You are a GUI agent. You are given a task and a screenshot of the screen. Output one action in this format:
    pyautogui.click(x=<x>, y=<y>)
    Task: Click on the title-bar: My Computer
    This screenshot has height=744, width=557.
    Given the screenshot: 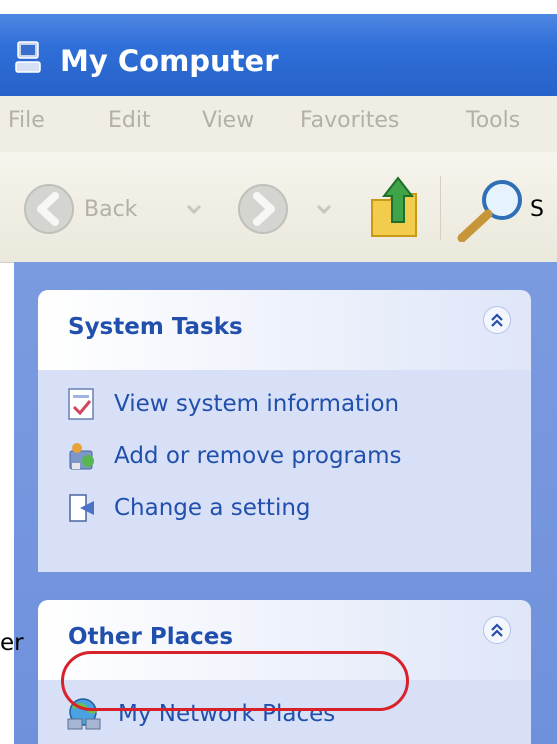 What is the action you would take?
    pyautogui.click(x=278, y=55)
    